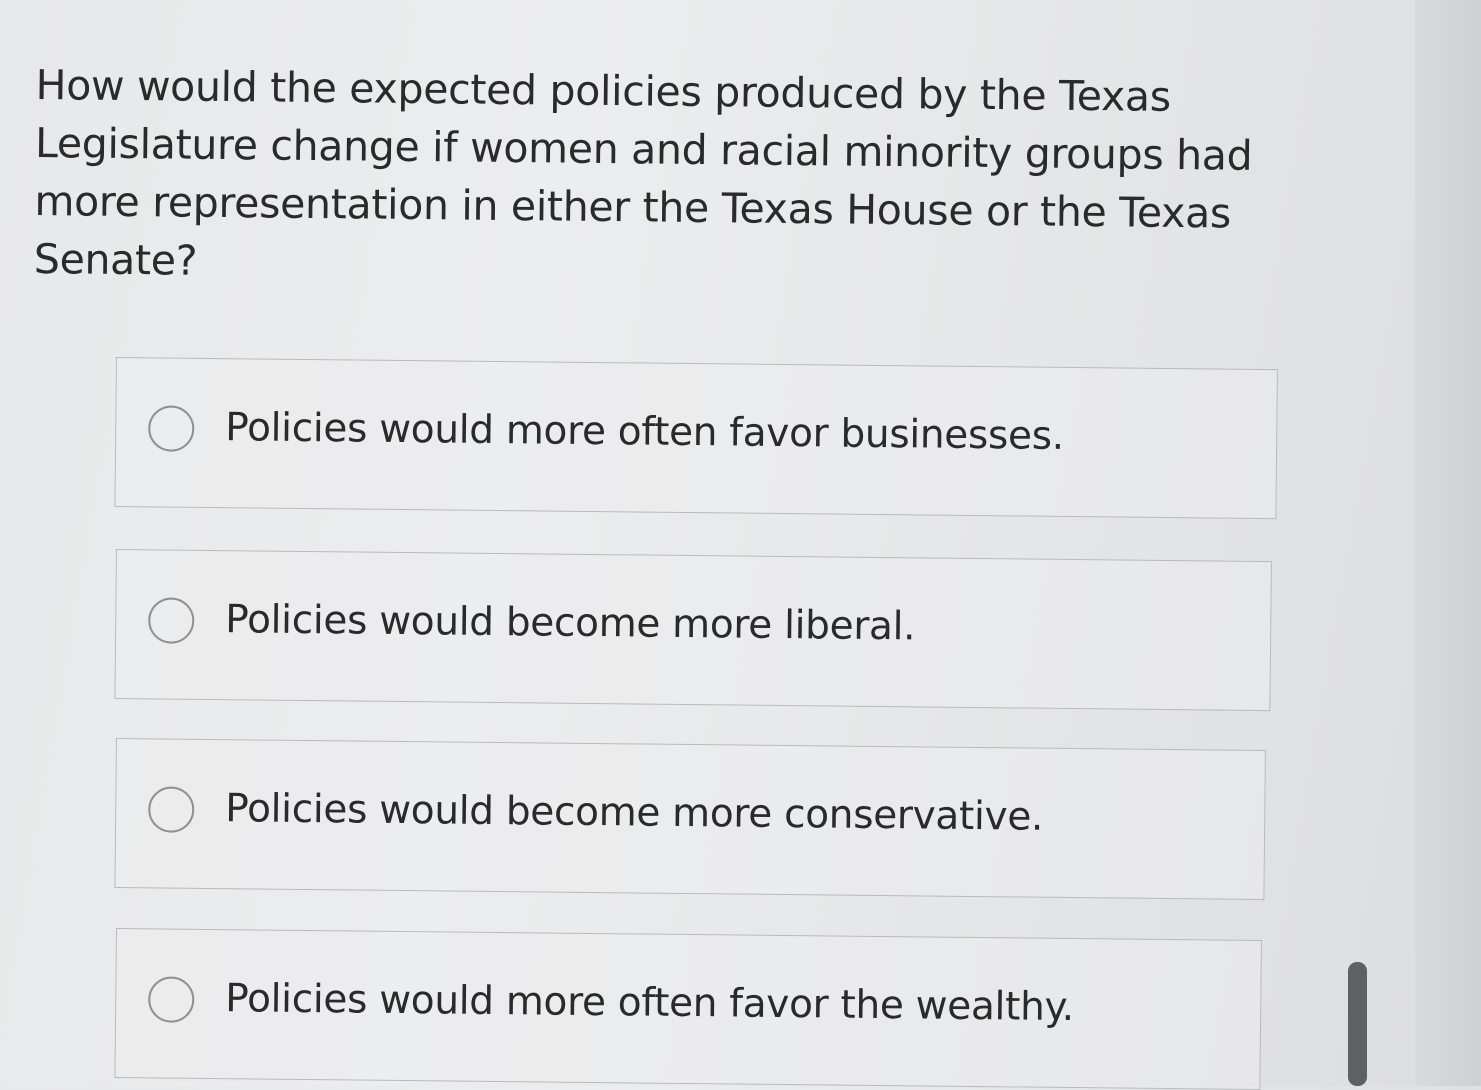 This screenshot has width=1481, height=1090. I want to click on answer-option-b: Policies would become more liberal., so click(693, 630).